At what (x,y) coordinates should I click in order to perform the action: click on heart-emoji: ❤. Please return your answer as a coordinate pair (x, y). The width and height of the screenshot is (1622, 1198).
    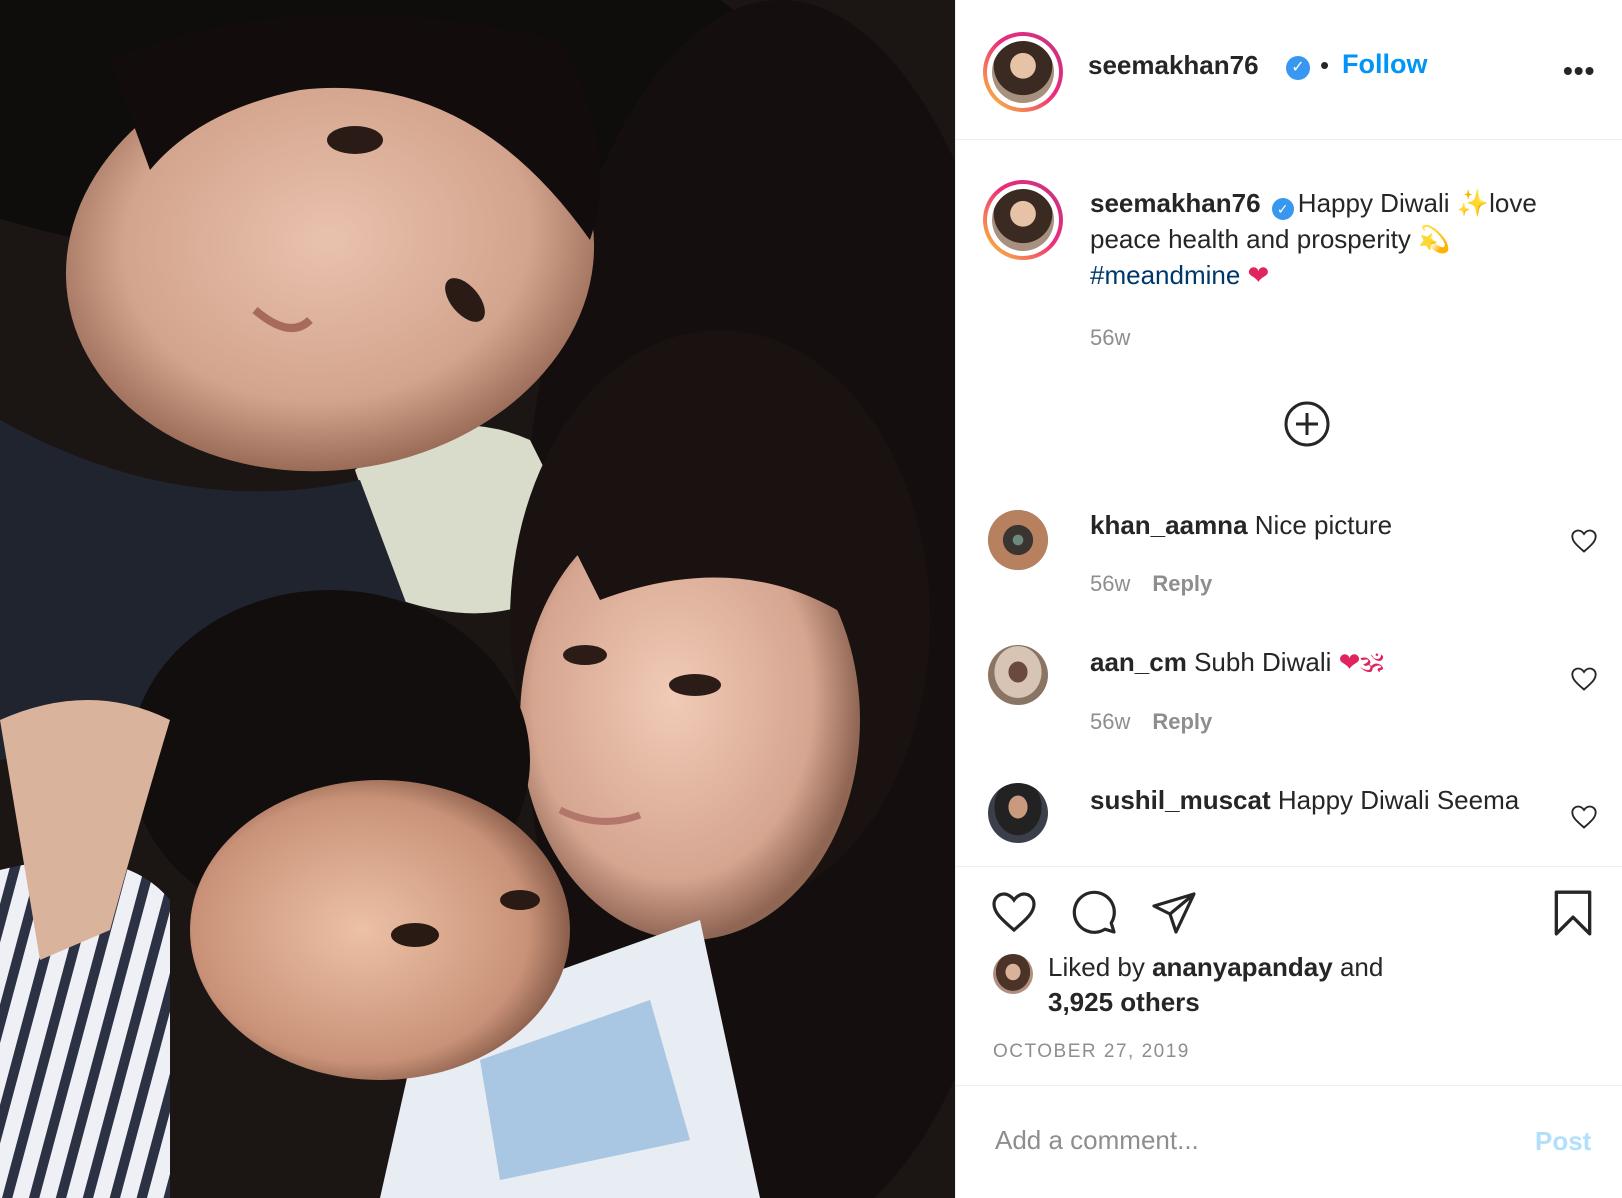
    Looking at the image, I should click on (1258, 275).